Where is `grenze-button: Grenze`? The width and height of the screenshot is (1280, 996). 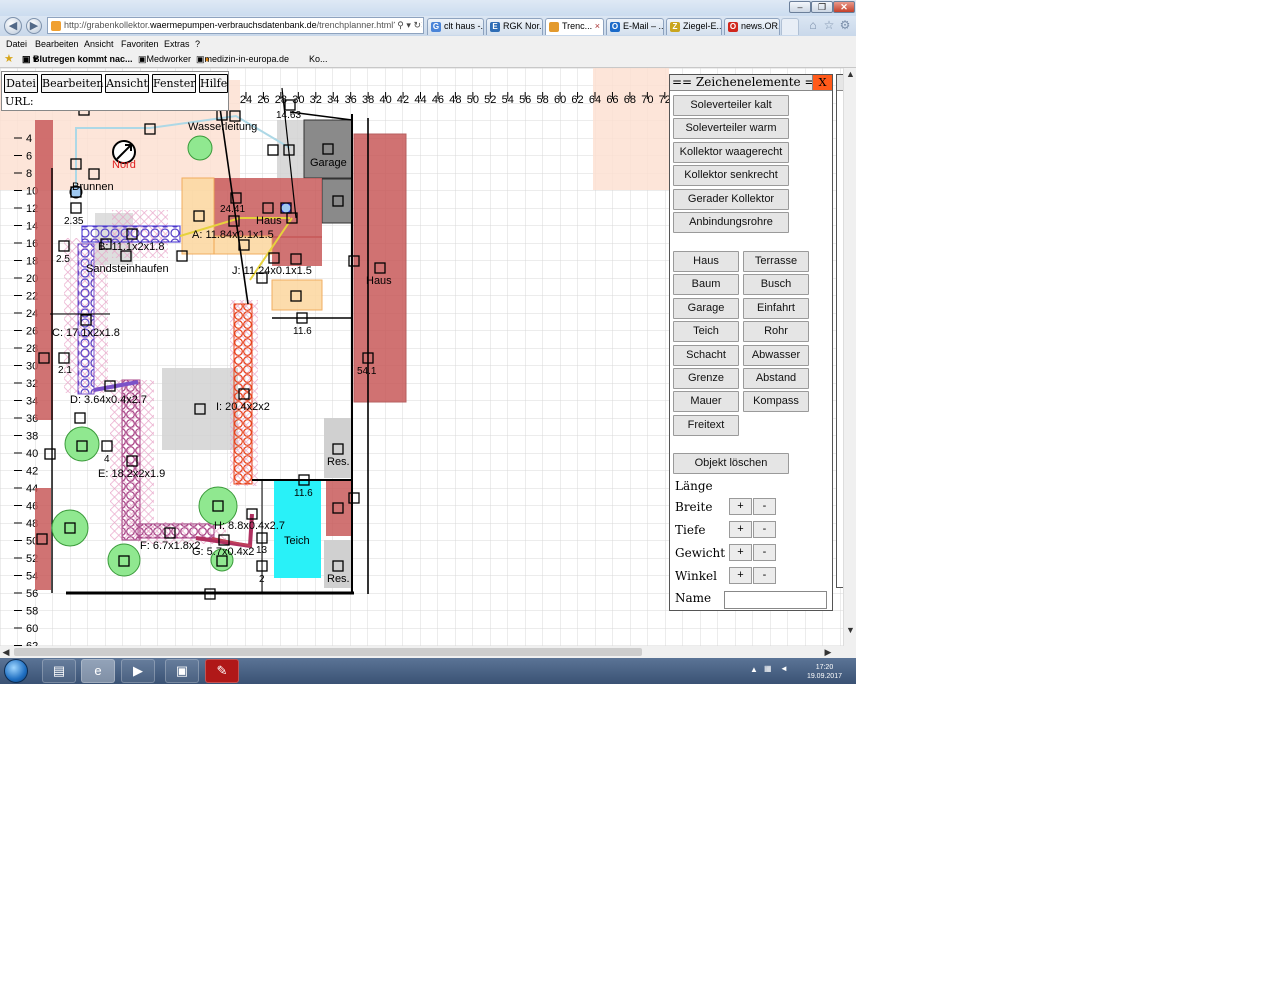
grenze-button: Grenze is located at coordinates (706, 378).